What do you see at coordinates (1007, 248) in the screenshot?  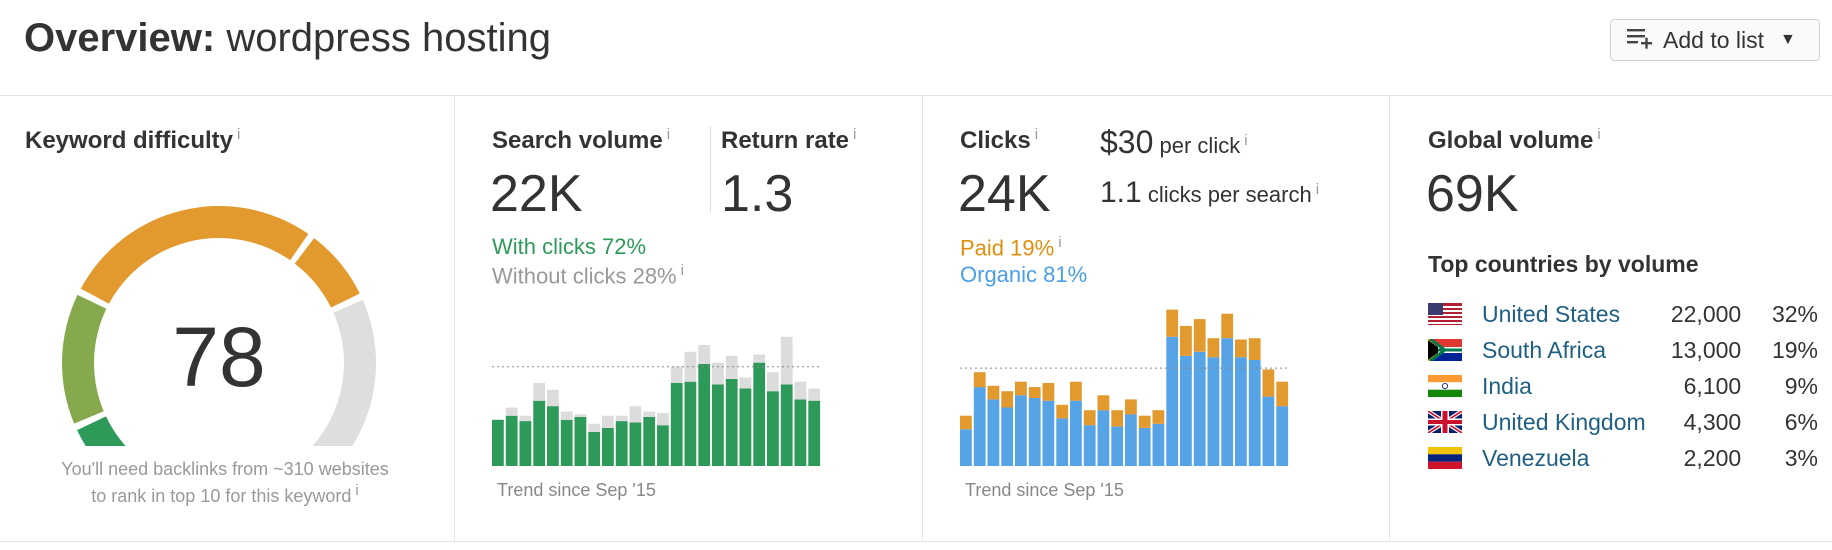 I see `paid-label: Paid 19%` at bounding box center [1007, 248].